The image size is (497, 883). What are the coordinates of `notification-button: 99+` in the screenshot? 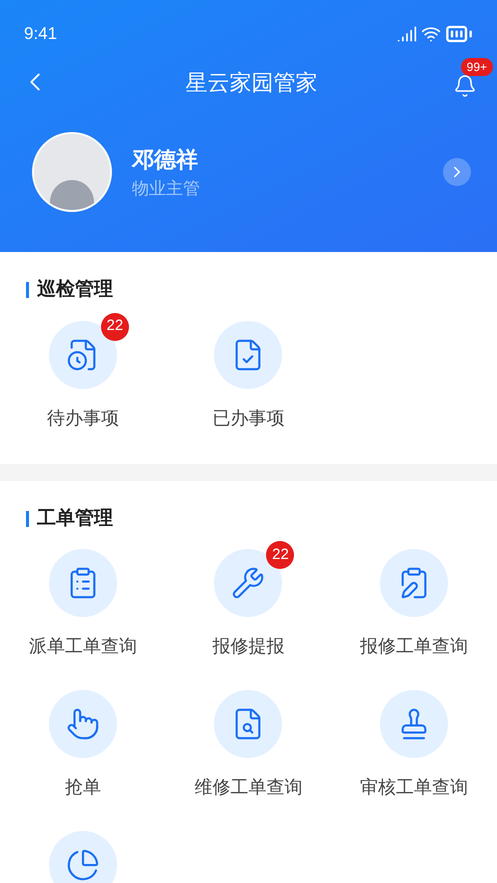 It's located at (473, 78).